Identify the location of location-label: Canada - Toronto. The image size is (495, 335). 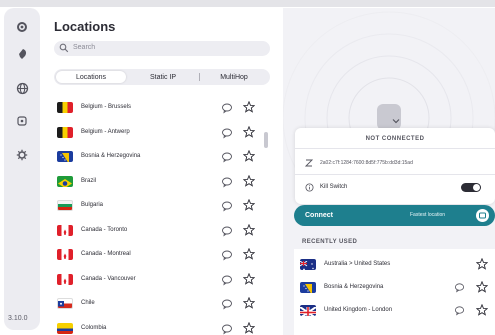
(104, 229).